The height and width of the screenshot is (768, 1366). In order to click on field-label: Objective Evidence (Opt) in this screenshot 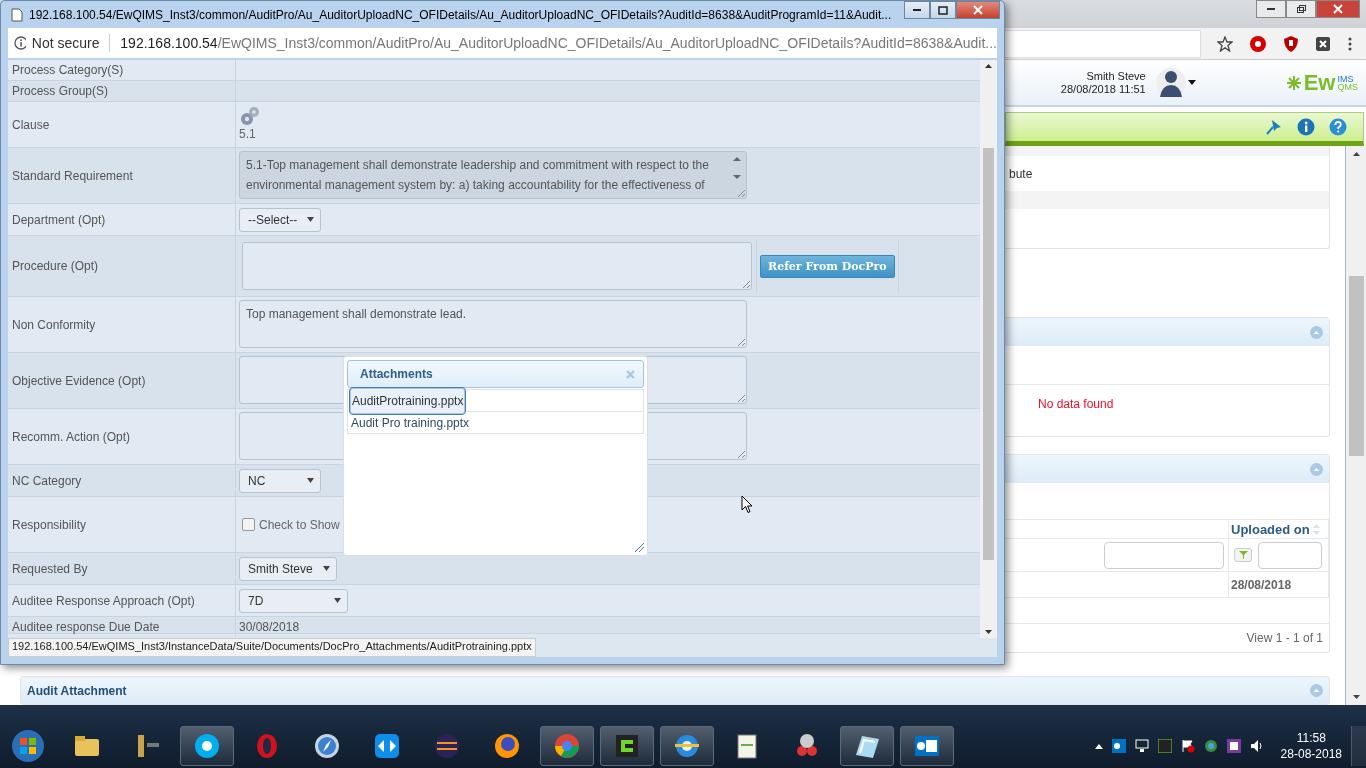, I will do `click(79, 380)`.